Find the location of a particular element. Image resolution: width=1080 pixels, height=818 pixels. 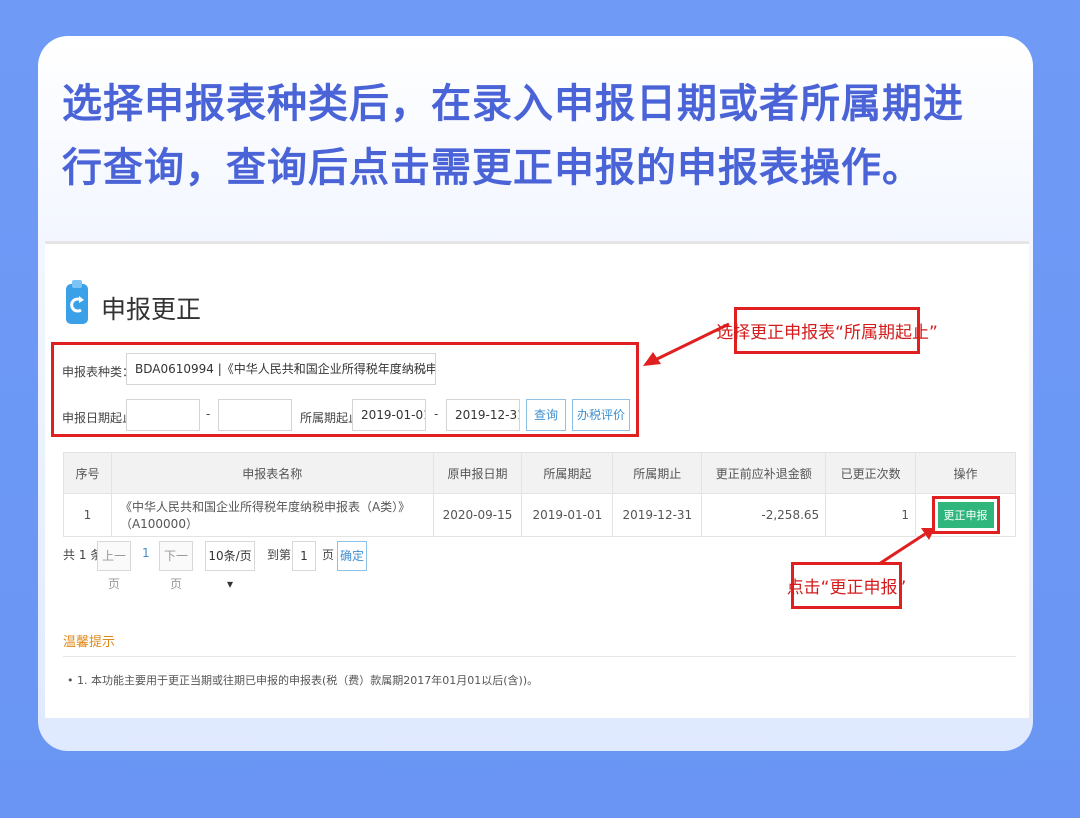

correct-declaration-button: 更正申报 is located at coordinates (965, 515).